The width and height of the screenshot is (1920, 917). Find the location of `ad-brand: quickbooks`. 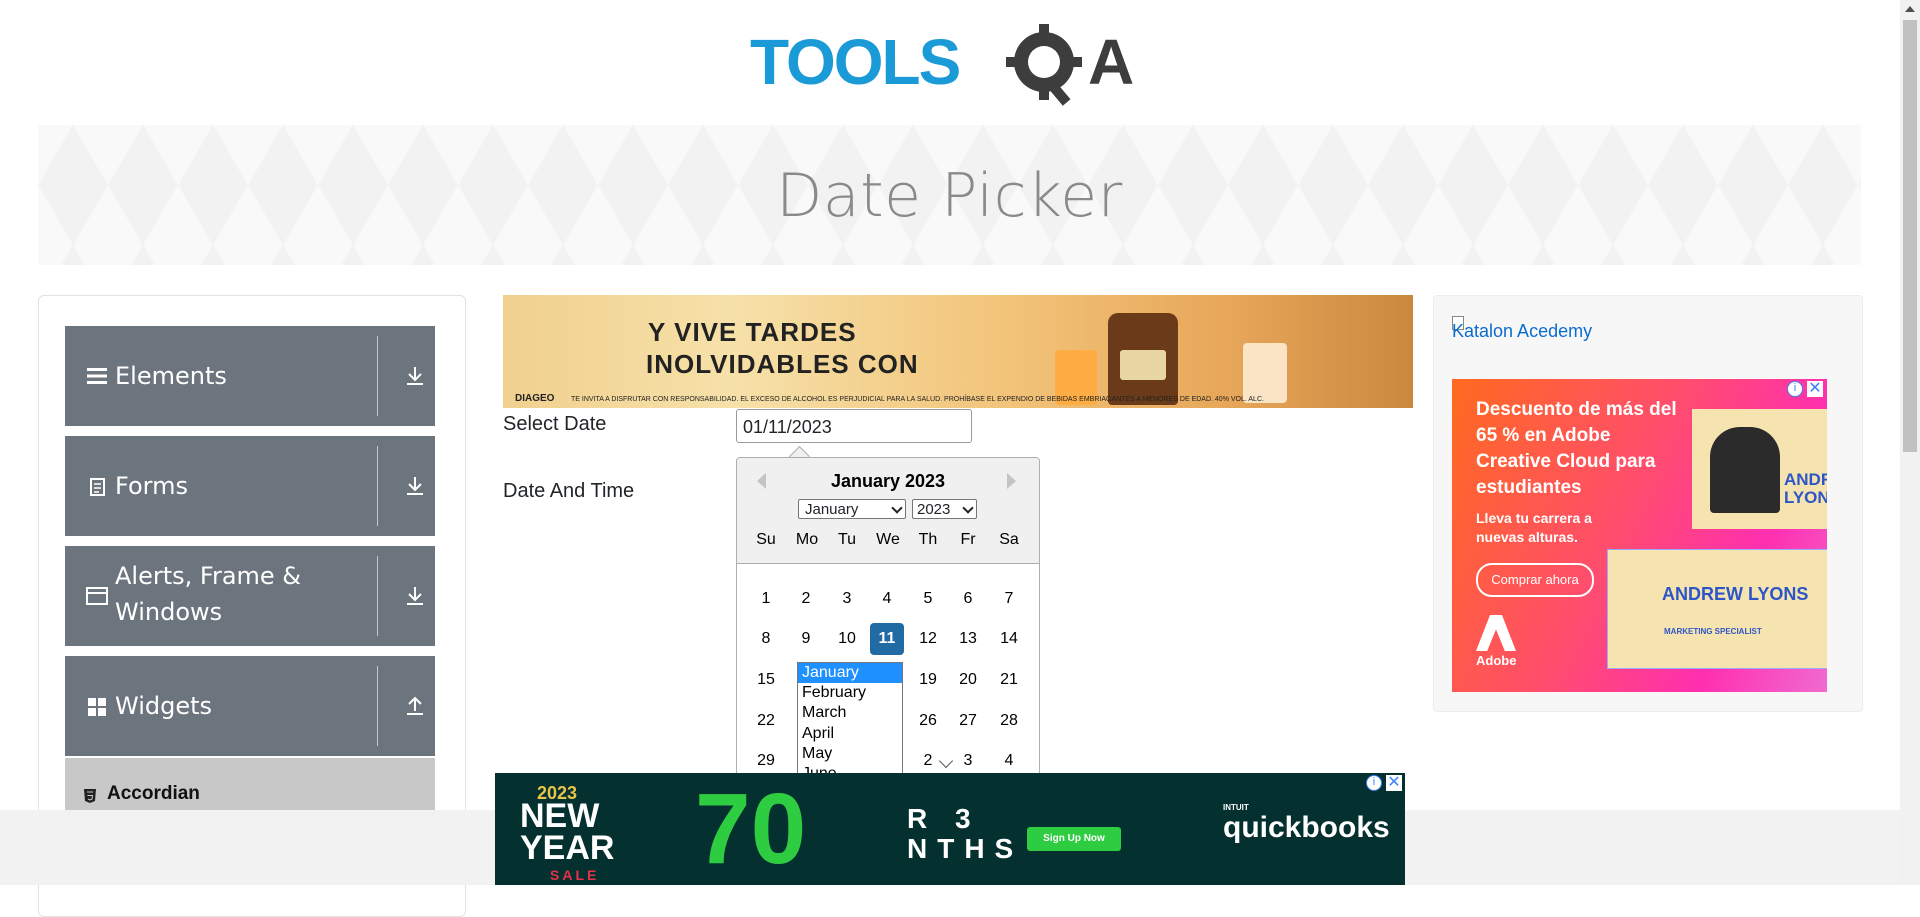

ad-brand: quickbooks is located at coordinates (1306, 827).